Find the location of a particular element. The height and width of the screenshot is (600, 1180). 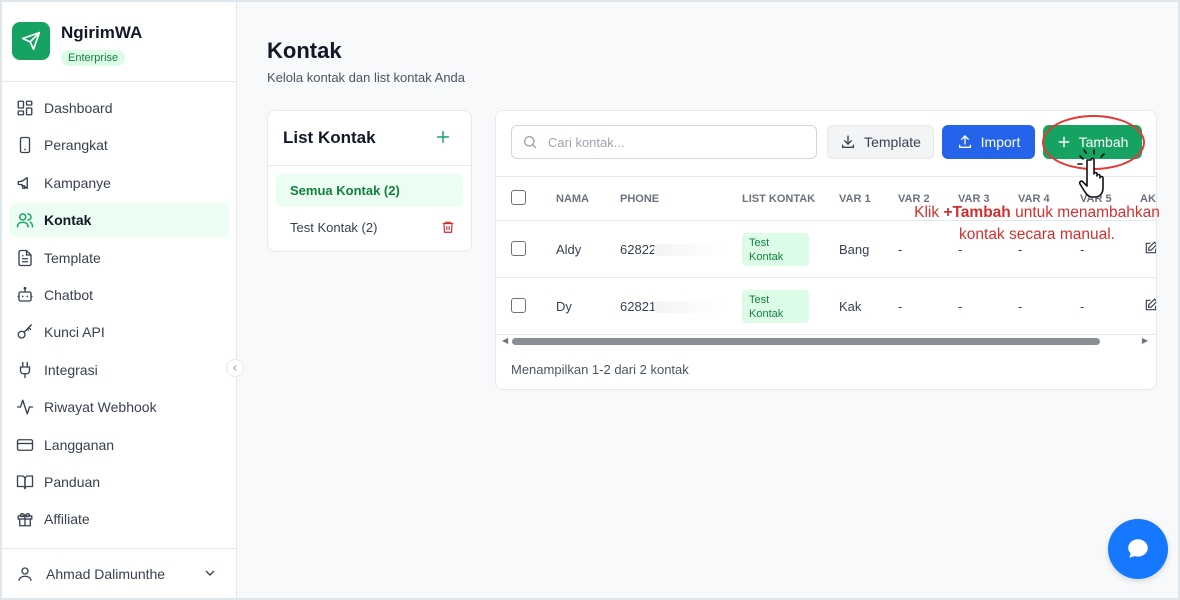

sidebar-item-dashboard: Dashboard is located at coordinates (119, 108).